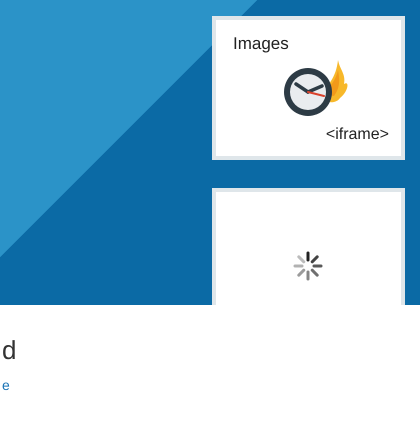 The image size is (420, 431). Describe the element at coordinates (261, 44) in the screenshot. I see `card-title: Images` at that location.